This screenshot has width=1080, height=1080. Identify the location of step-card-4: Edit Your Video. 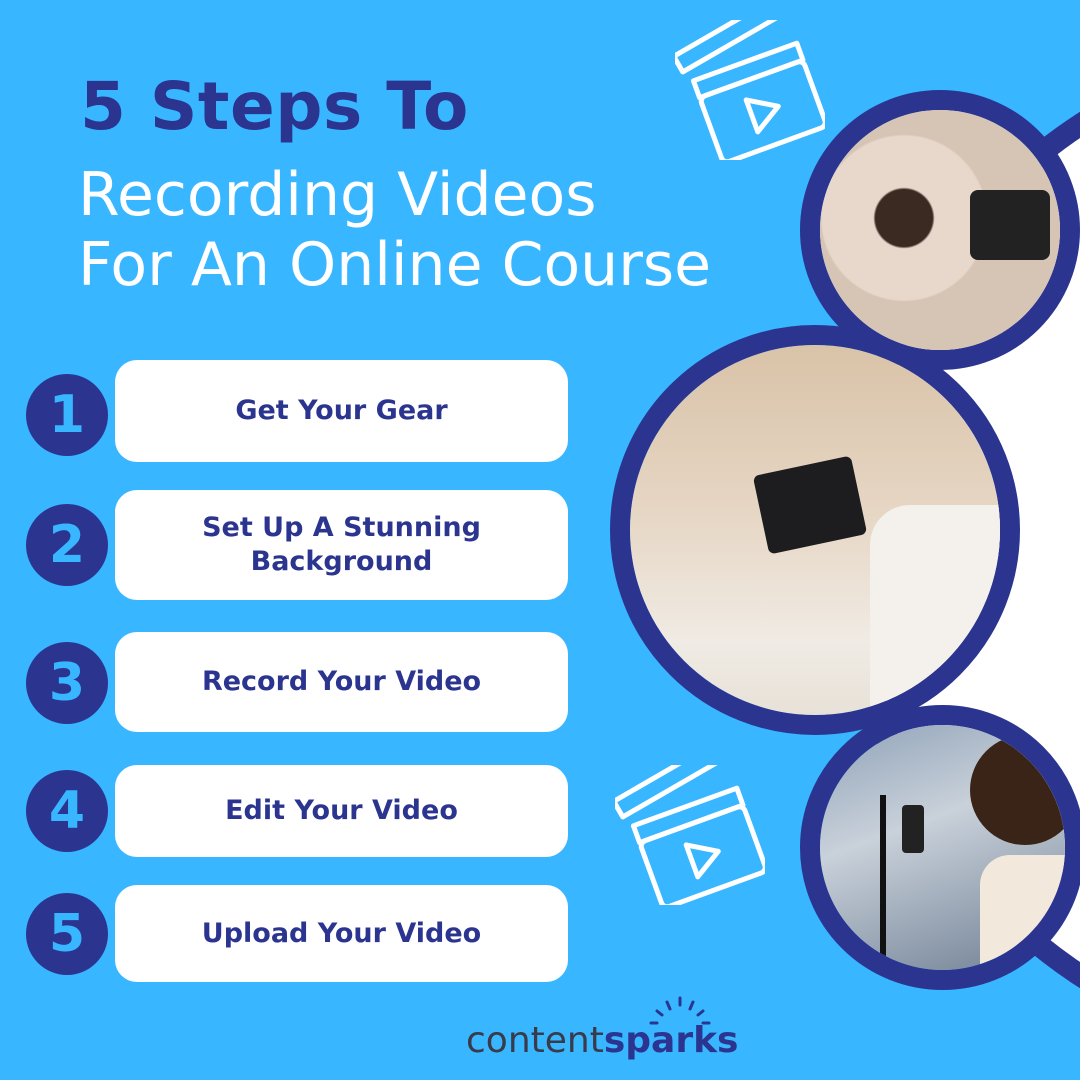
(341, 811).